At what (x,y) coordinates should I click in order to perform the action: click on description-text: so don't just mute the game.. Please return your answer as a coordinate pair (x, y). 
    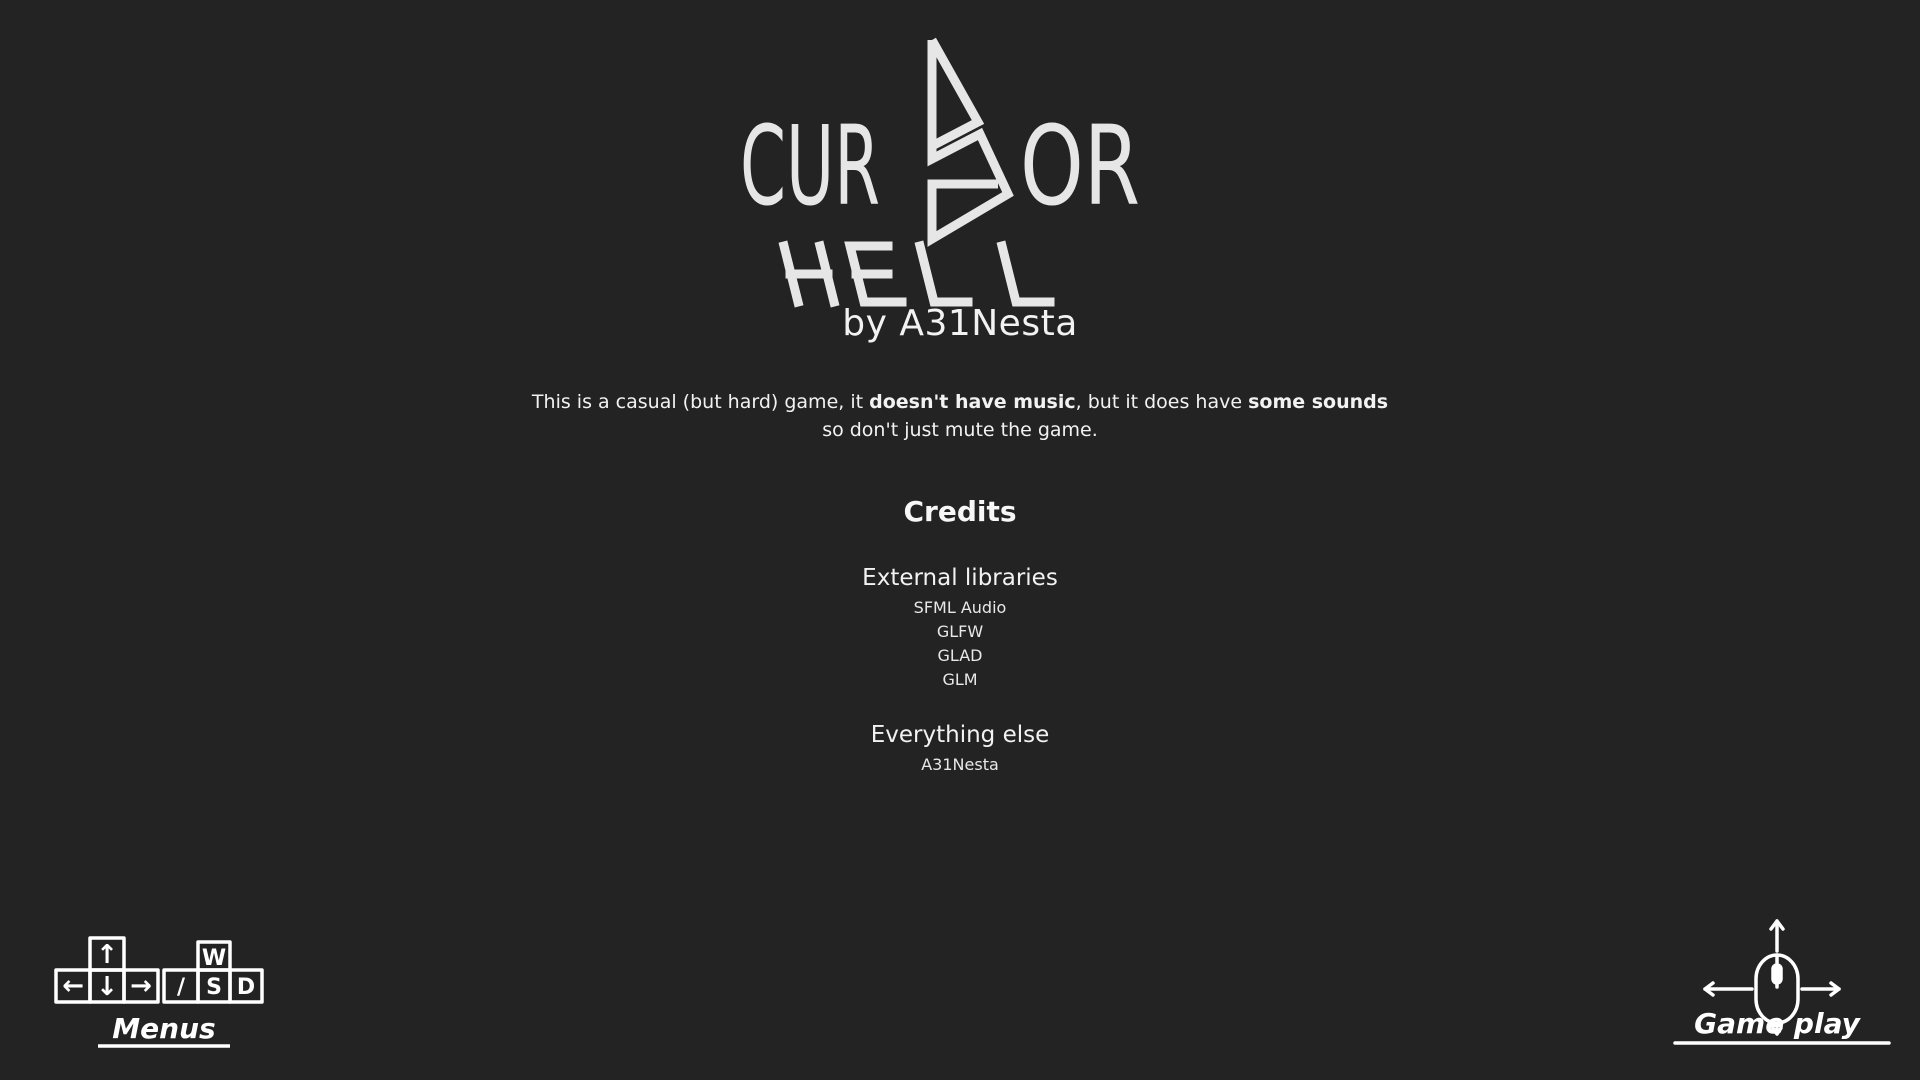
    Looking at the image, I should click on (960, 430).